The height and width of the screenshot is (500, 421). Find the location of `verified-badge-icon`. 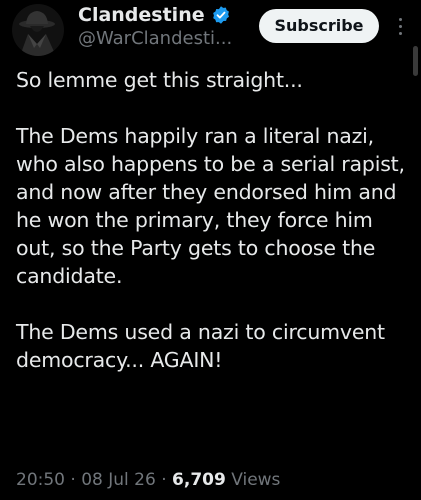

verified-badge-icon is located at coordinates (221, 15).